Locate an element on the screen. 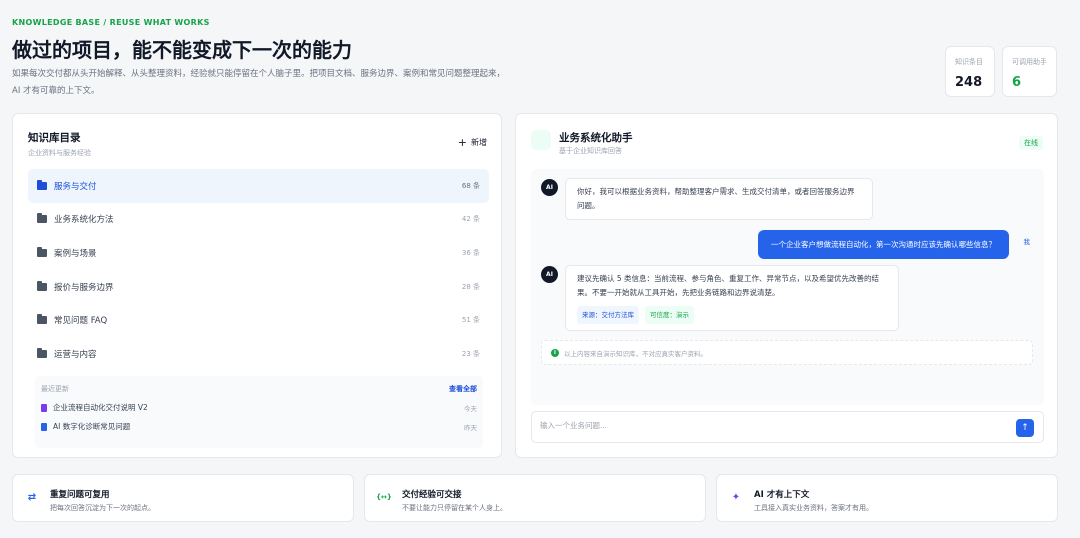 The image size is (1080, 538). new-button: + 新增 is located at coordinates (472, 142).